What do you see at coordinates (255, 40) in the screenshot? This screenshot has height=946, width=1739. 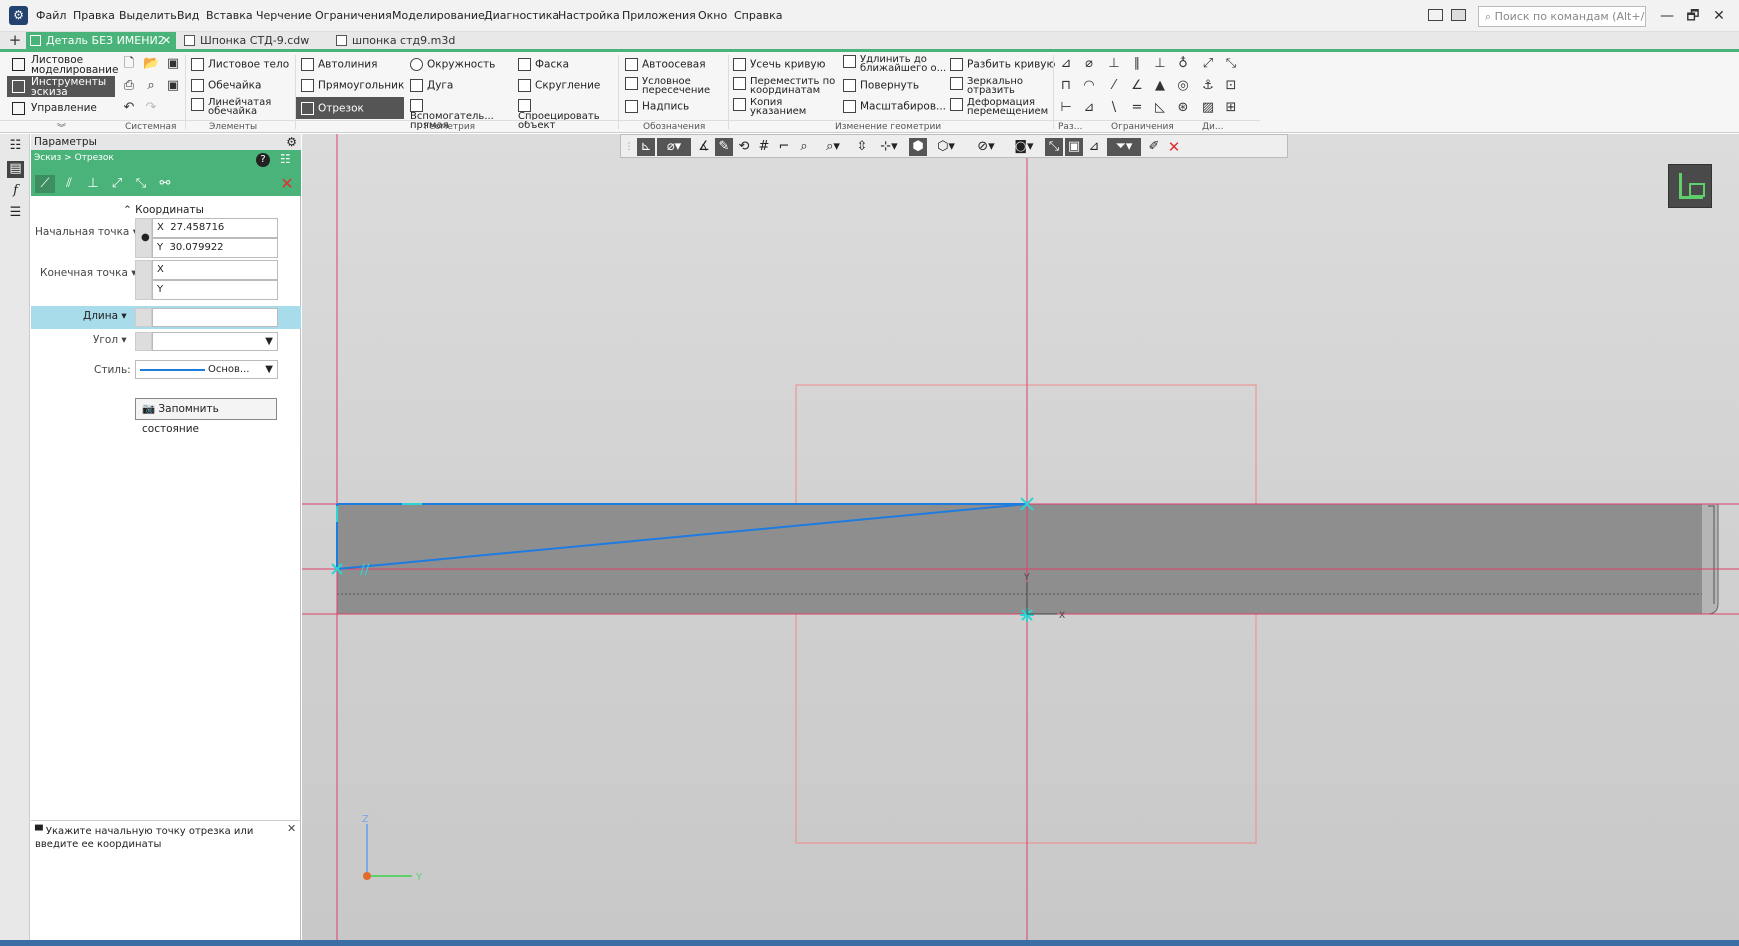 I see `tab-shponka-cdw: Шпонка СТД-9.cdw` at bounding box center [255, 40].